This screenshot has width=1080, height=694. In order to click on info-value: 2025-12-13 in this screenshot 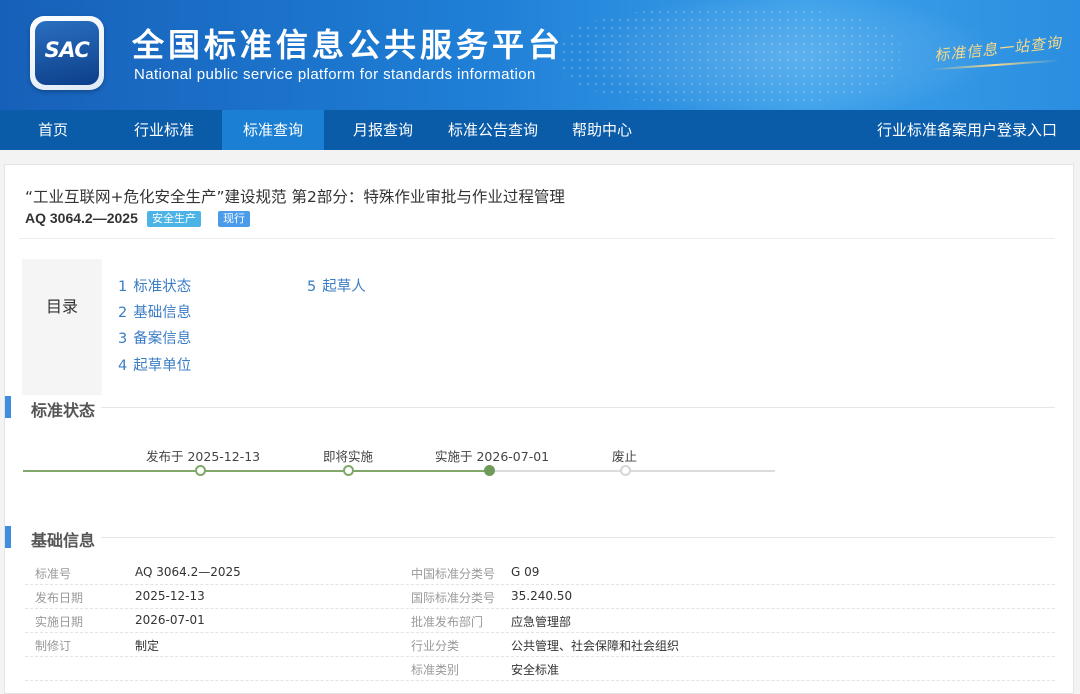, I will do `click(170, 596)`.